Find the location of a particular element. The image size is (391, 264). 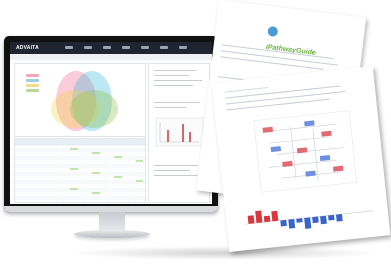

monitor-stand-neck is located at coordinates (112, 222).